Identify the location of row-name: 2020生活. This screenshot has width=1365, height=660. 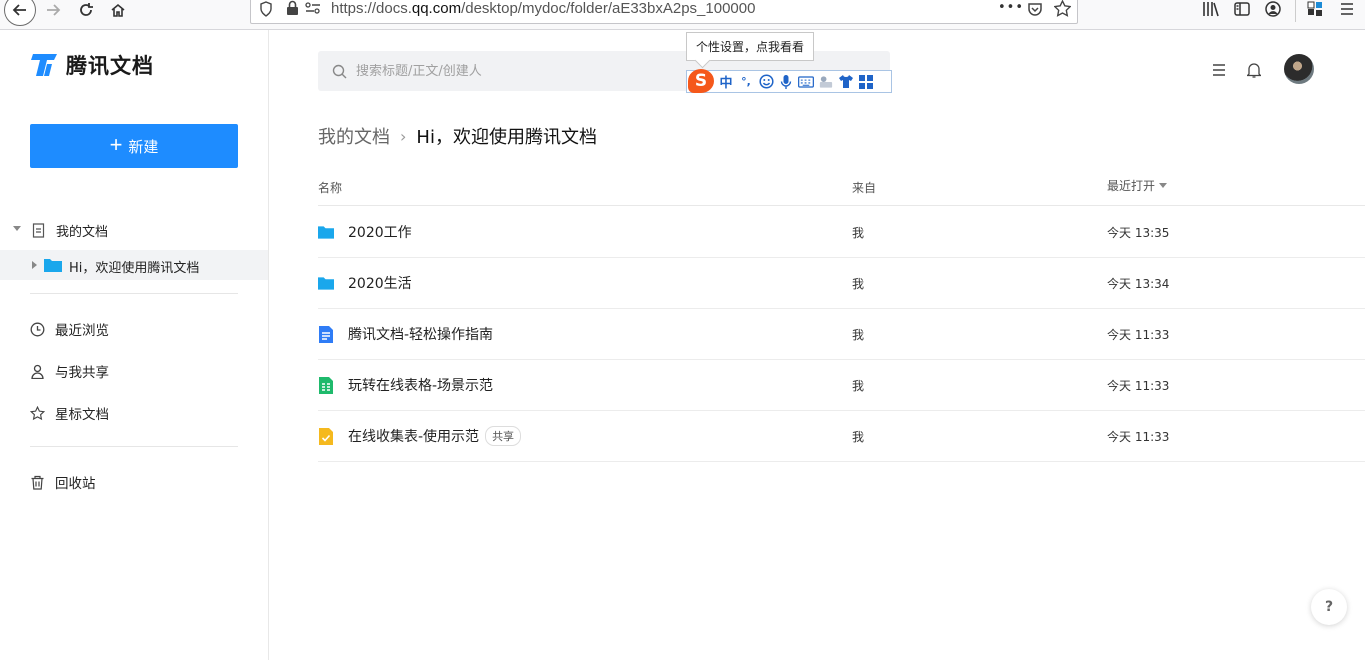
(380, 284).